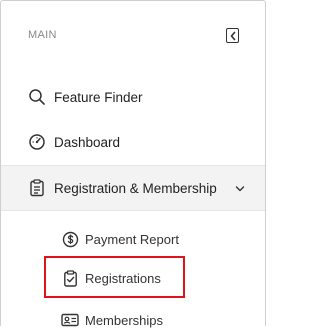 The height and width of the screenshot is (331, 320). I want to click on sidebar-subitem-memberships: Memberships, so click(133, 320).